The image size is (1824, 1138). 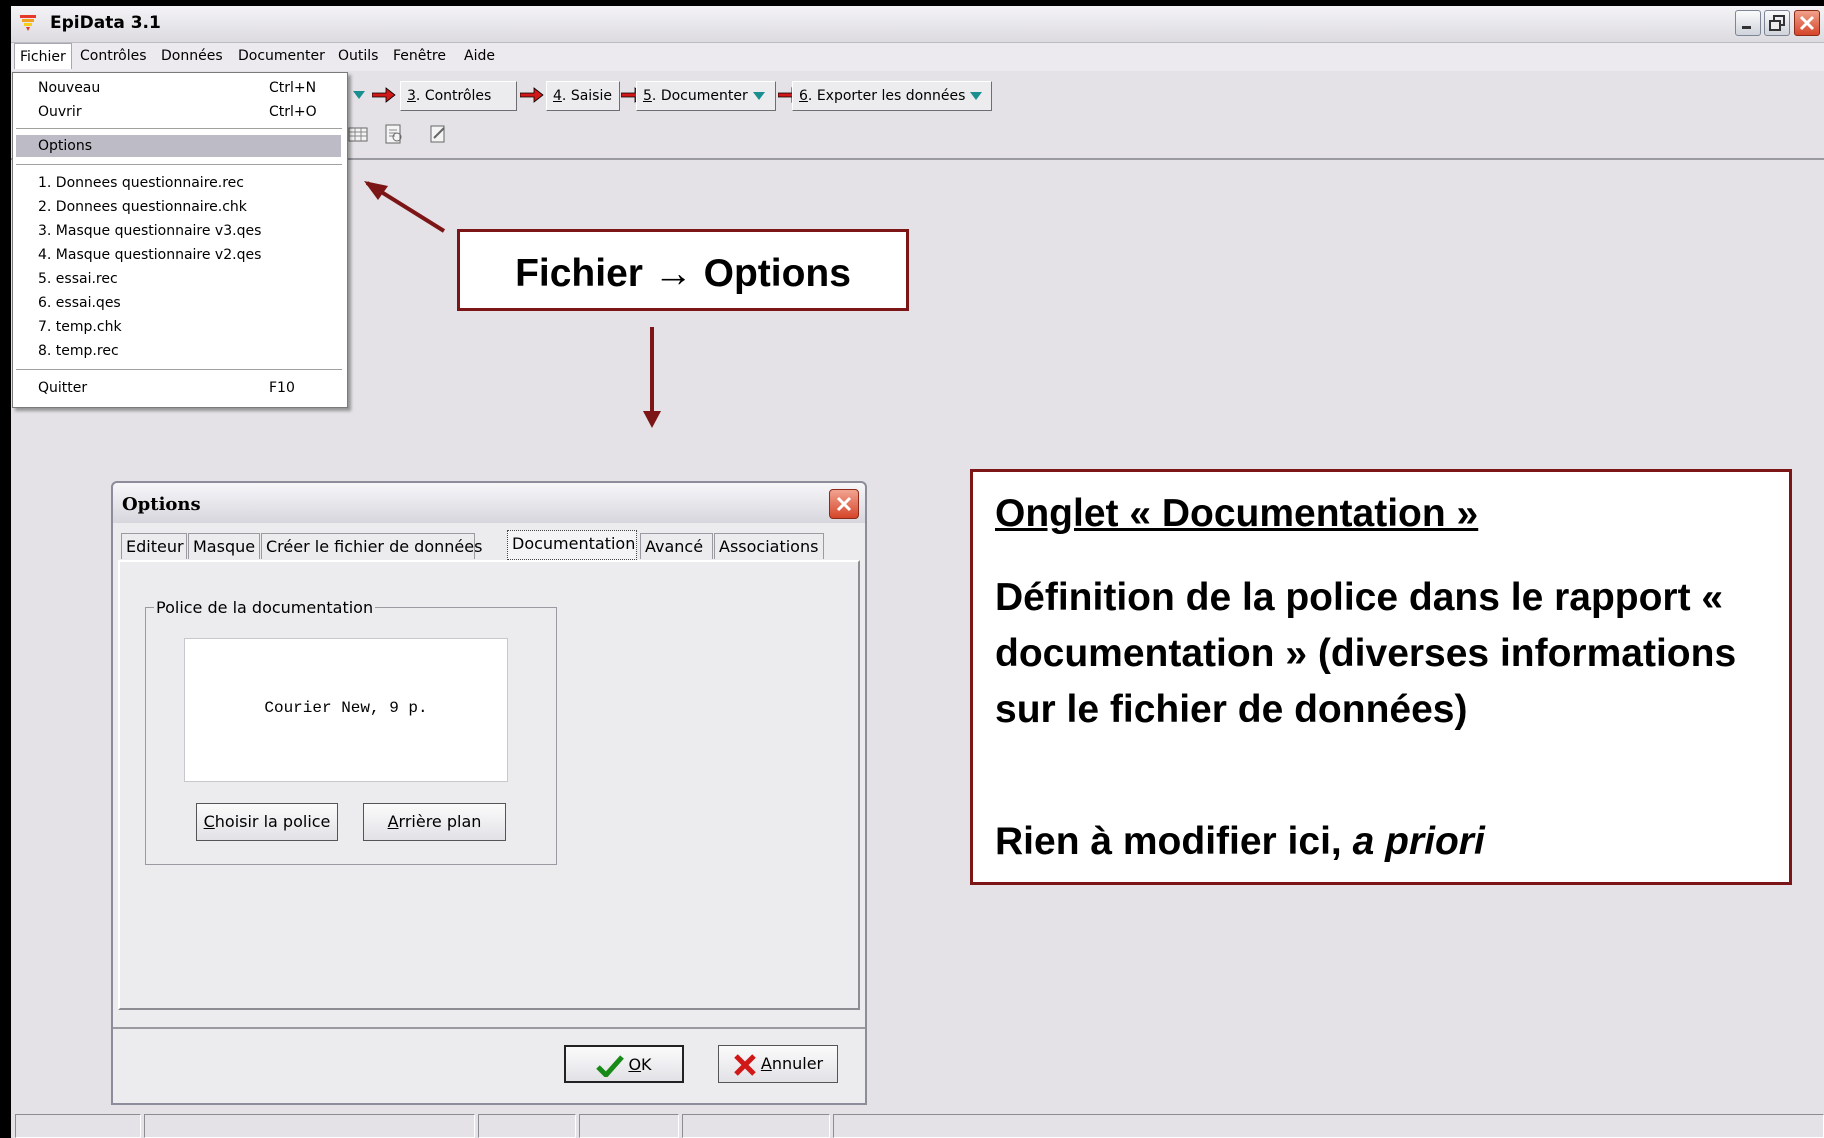 I want to click on ok-button: OK, so click(x=624, y=1064).